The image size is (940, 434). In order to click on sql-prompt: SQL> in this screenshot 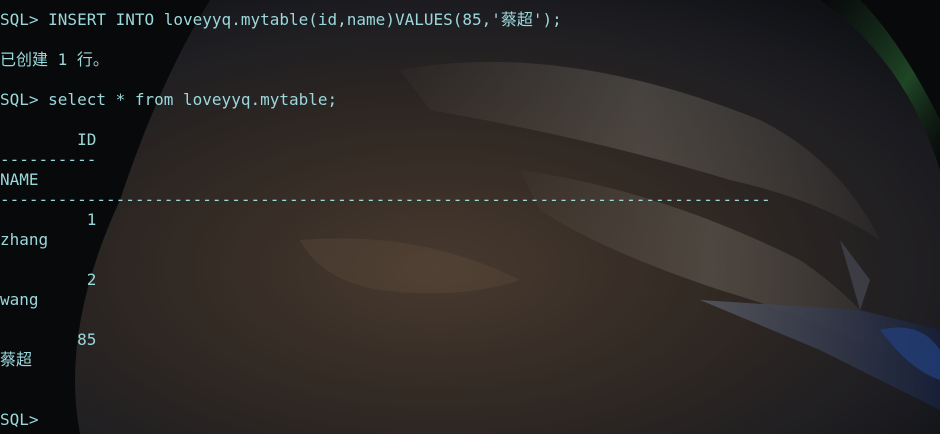, I will do `click(19, 419)`.